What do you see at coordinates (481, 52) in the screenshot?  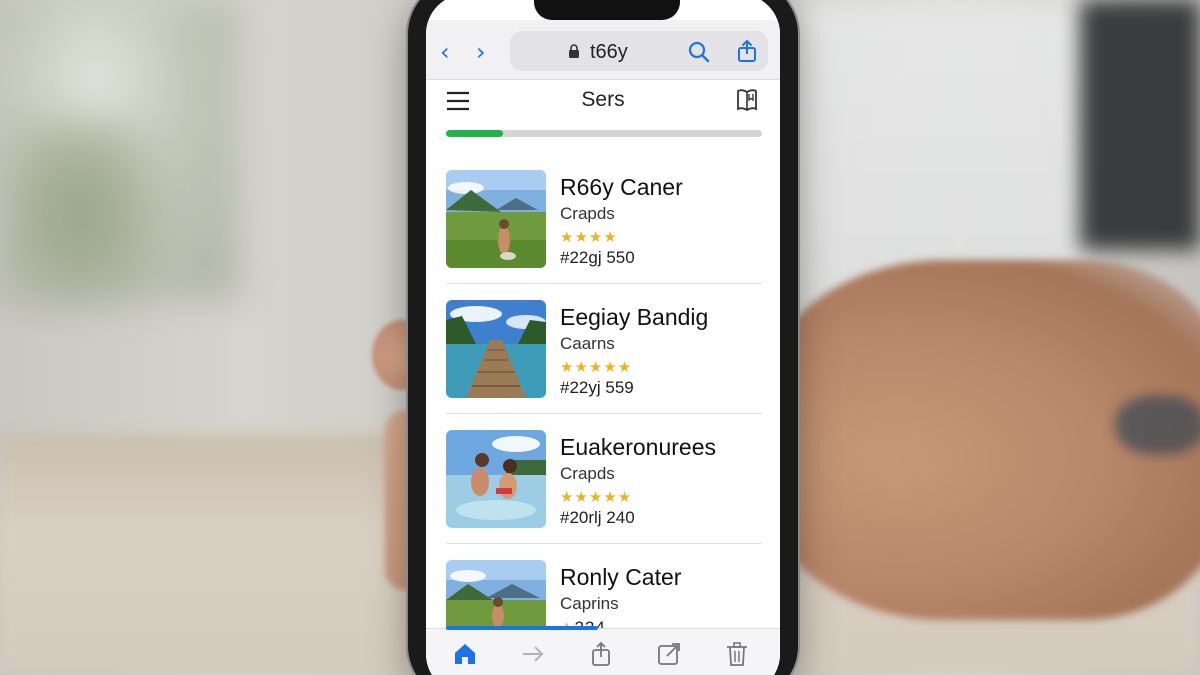 I see `chevron-right-icon: ›` at bounding box center [481, 52].